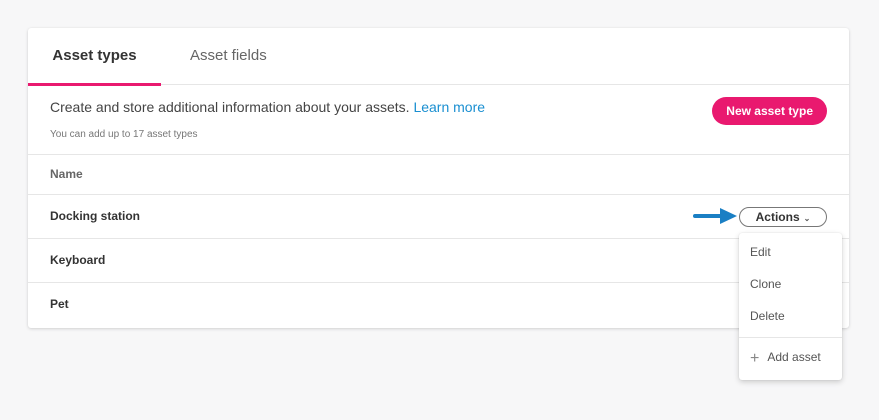 This screenshot has width=879, height=420. What do you see at coordinates (777, 217) in the screenshot?
I see `actions-label: Actions` at bounding box center [777, 217].